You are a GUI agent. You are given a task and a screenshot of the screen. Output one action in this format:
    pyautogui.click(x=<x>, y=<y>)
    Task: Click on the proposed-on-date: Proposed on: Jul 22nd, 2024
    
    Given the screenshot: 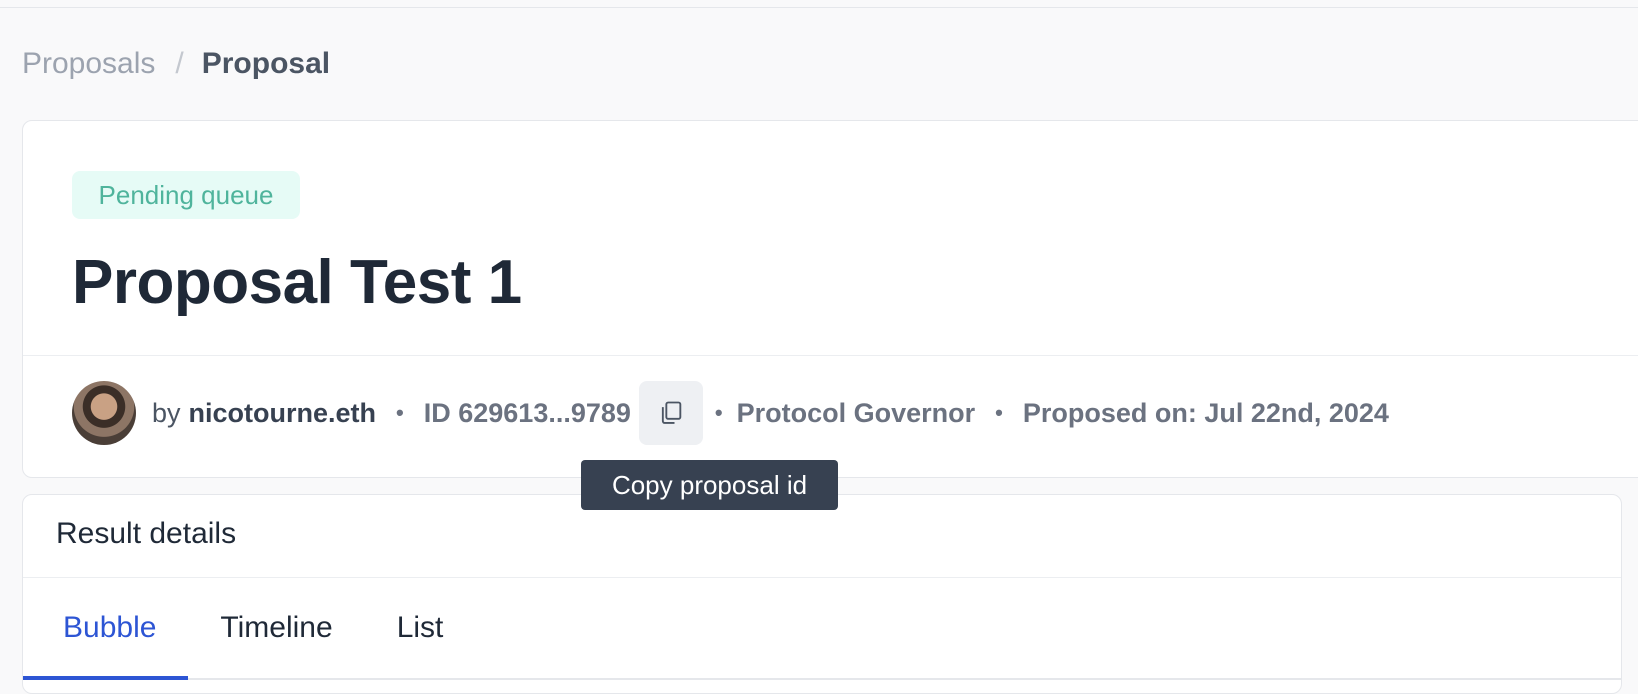 What is the action you would take?
    pyautogui.click(x=1205, y=412)
    